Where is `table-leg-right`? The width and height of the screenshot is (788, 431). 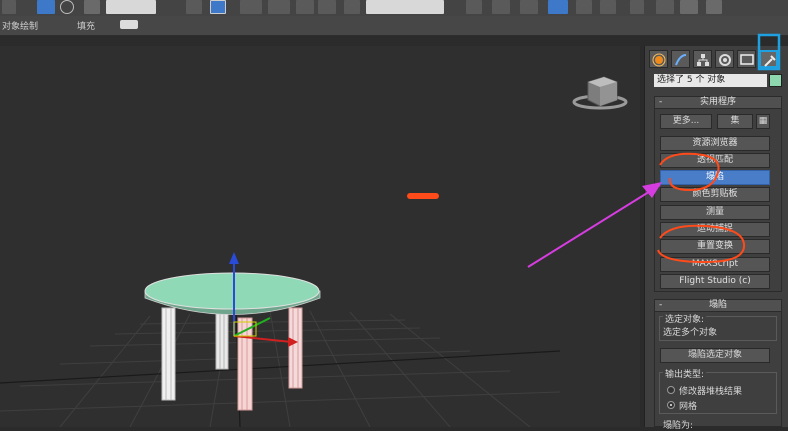
table-leg-right is located at coordinates (295, 348).